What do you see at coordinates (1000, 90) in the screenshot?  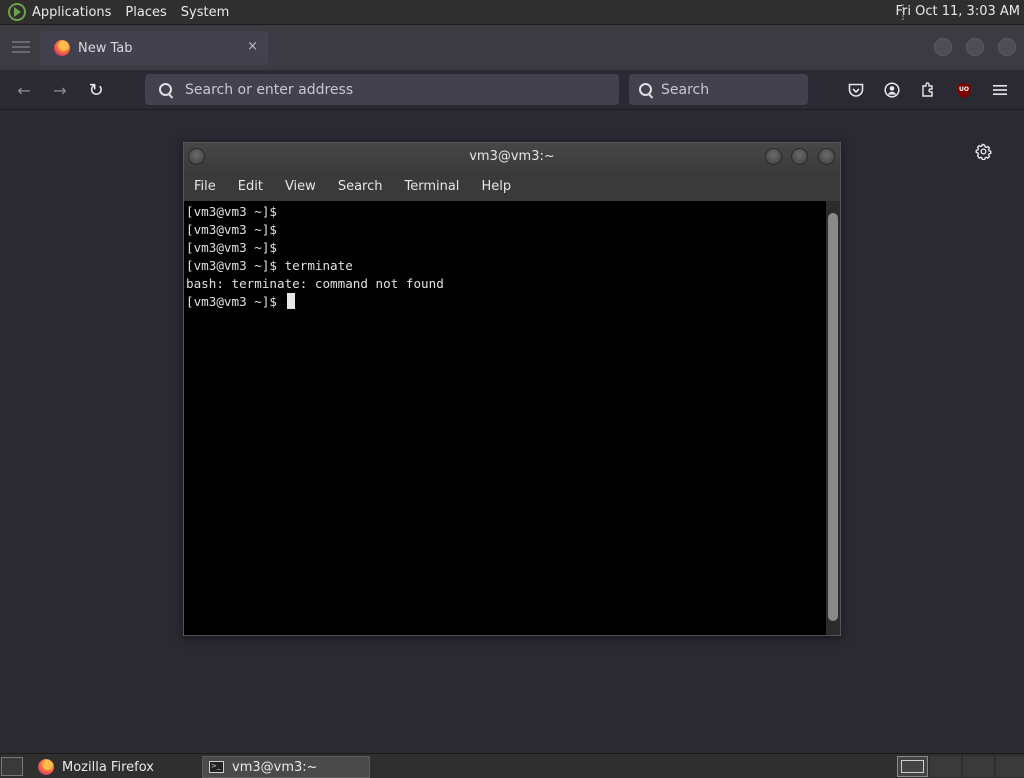 I see `menu-icon` at bounding box center [1000, 90].